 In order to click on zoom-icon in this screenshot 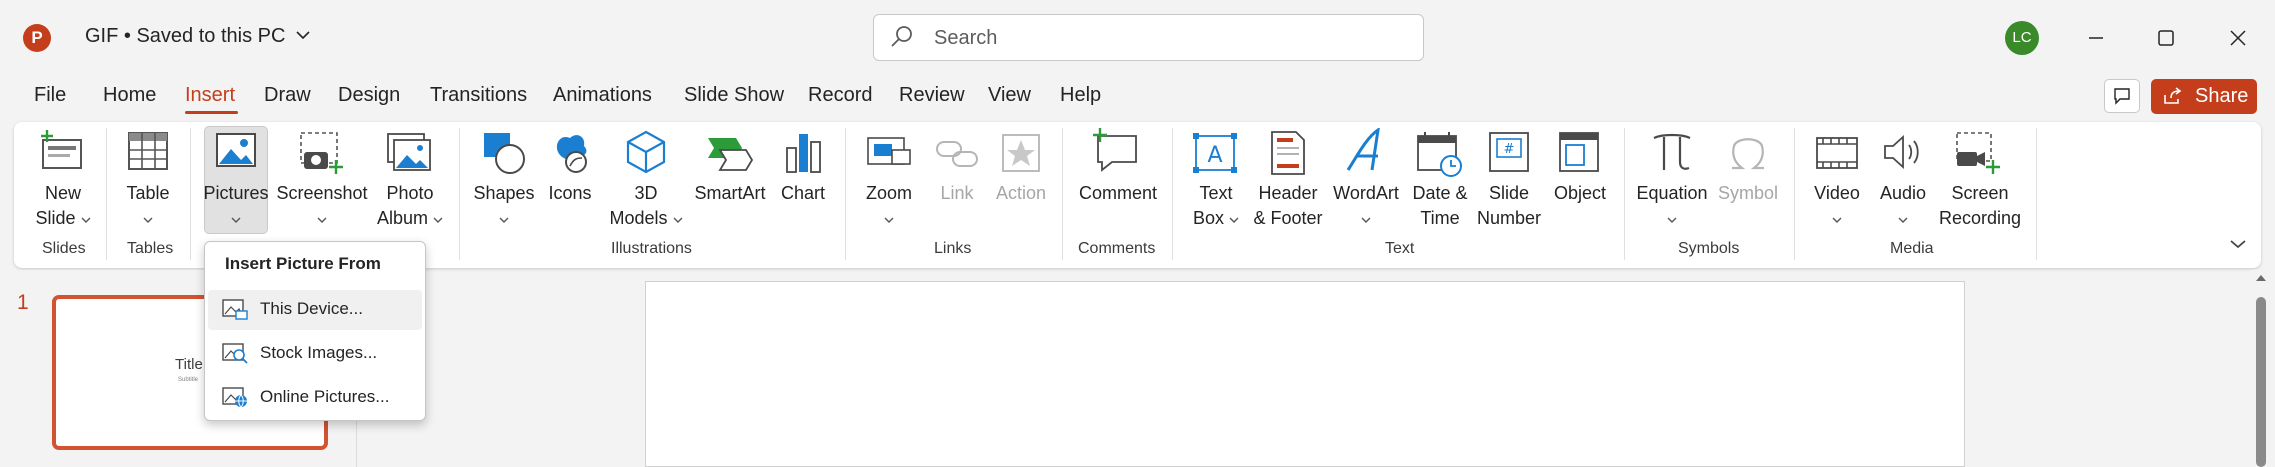, I will do `click(890, 154)`.